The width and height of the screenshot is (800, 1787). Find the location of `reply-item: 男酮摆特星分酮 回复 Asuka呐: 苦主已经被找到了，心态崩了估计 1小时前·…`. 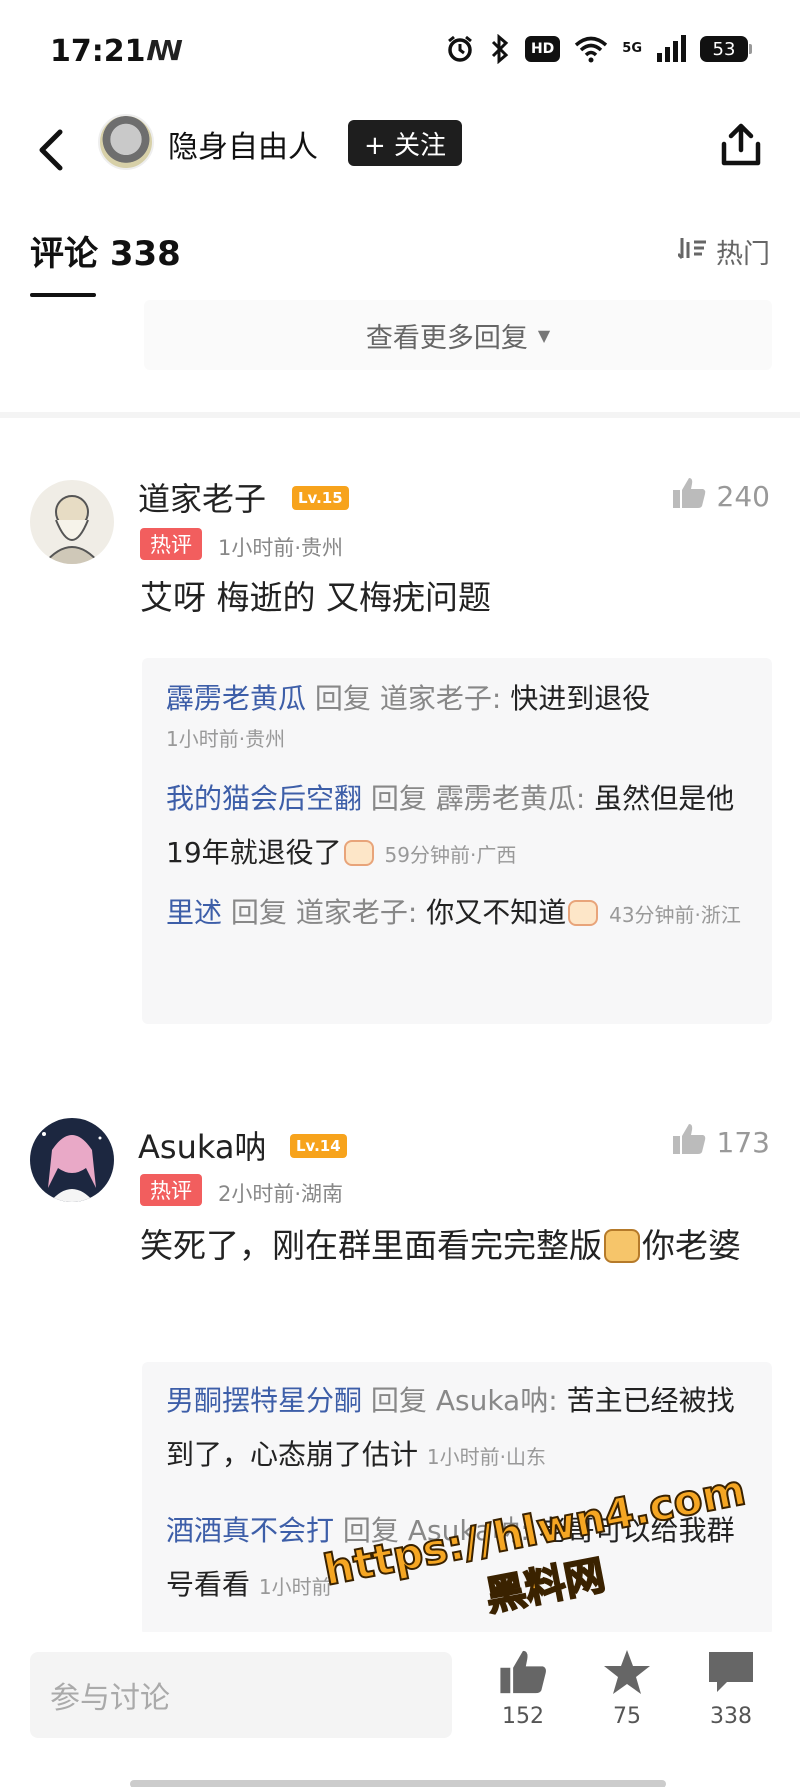

reply-item: 男酮摆特星分酮 回复 Asuka呐: 苦主已经被找到了，心态崩了估计 1小时前·… is located at coordinates (461, 1429).